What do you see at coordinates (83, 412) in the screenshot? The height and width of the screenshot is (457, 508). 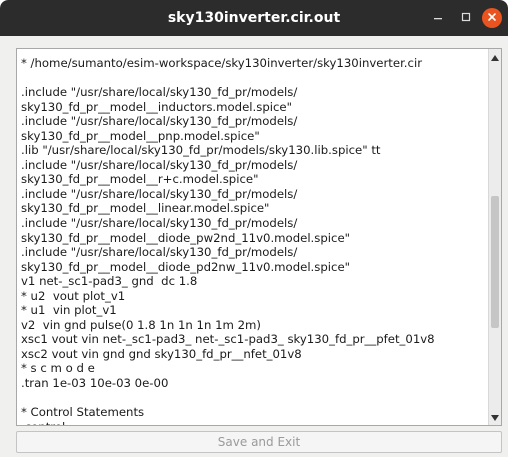 I see `text-line: * Control Statements` at bounding box center [83, 412].